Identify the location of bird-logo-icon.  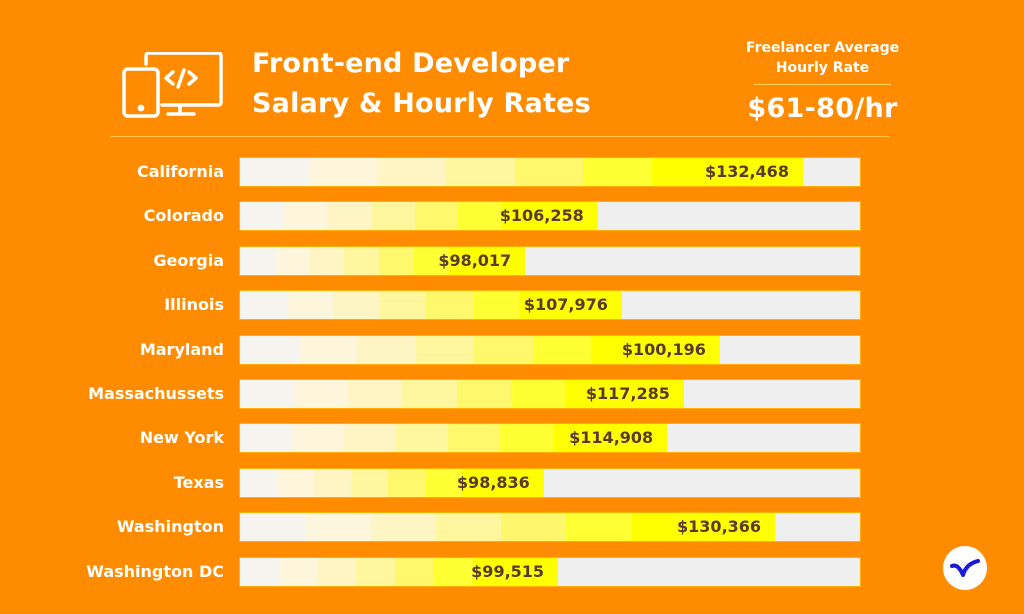
(965, 568).